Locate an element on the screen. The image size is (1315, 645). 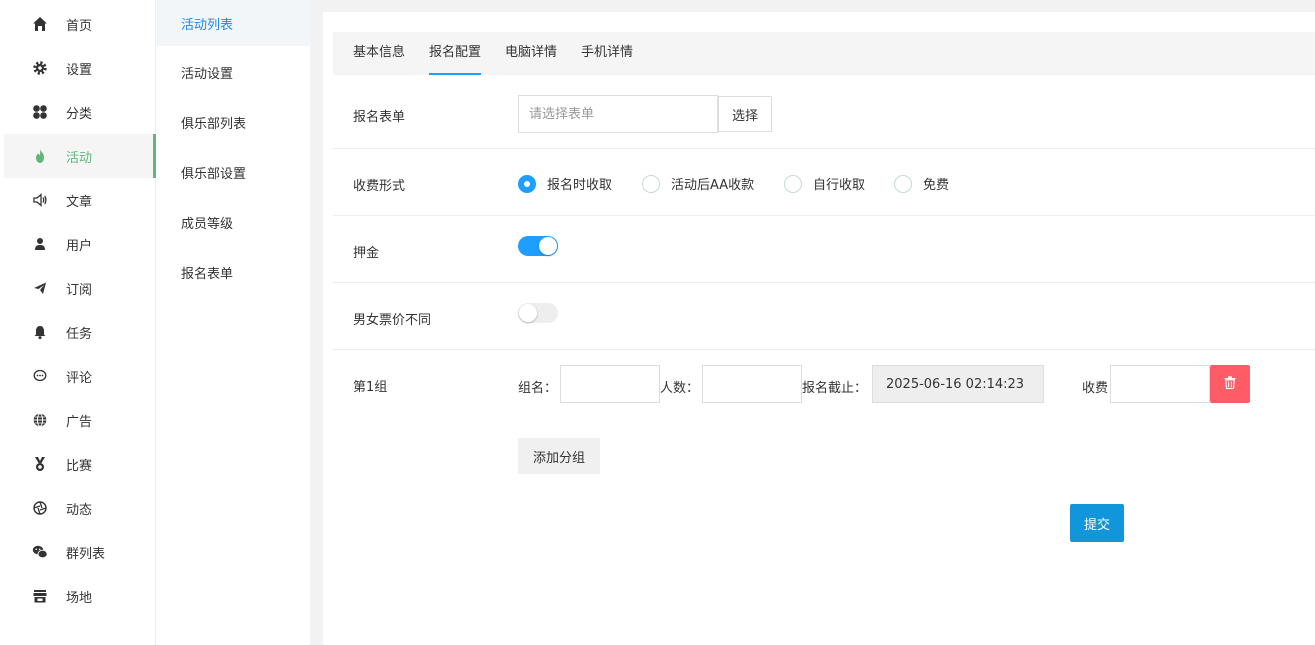
radio-label: 自行收取 is located at coordinates (839, 185).